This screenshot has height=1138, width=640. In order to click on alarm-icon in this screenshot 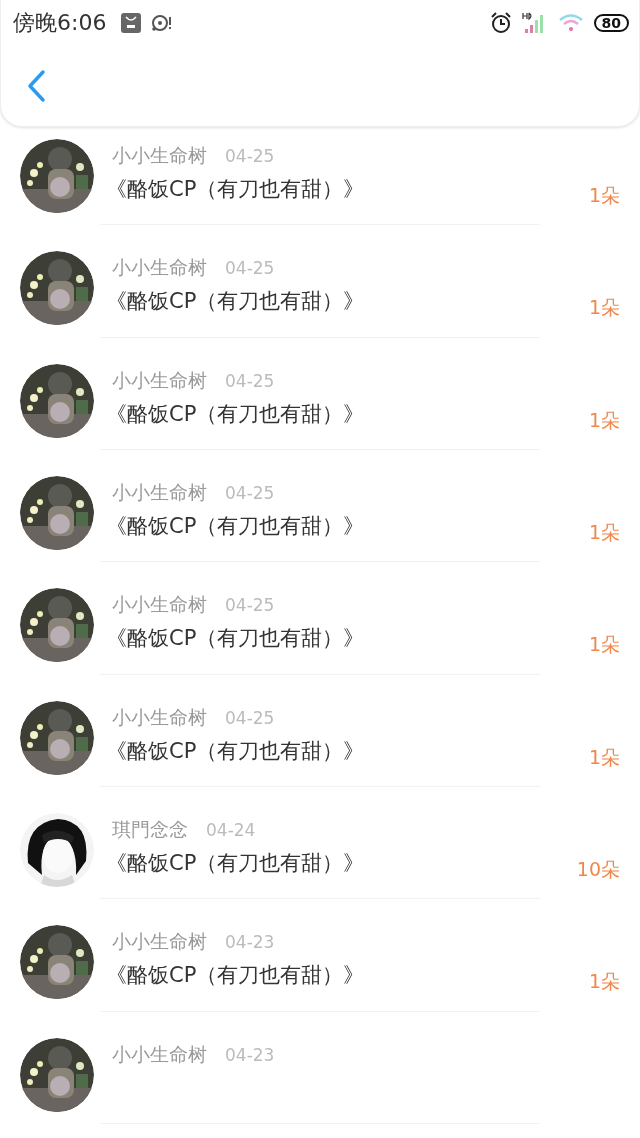, I will do `click(500, 23)`.